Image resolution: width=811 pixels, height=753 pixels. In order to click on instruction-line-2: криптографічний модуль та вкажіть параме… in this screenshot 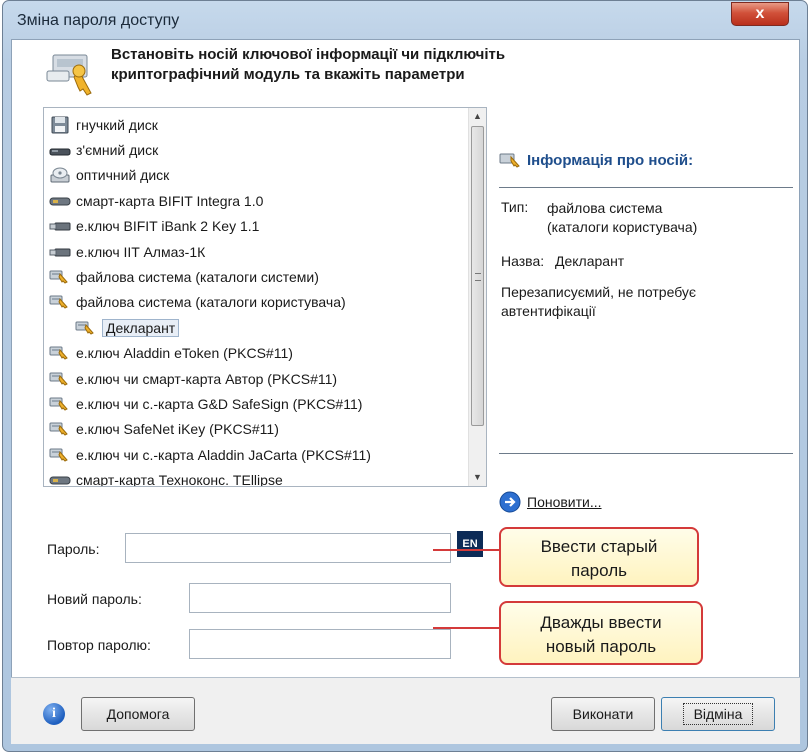, I will do `click(288, 74)`.